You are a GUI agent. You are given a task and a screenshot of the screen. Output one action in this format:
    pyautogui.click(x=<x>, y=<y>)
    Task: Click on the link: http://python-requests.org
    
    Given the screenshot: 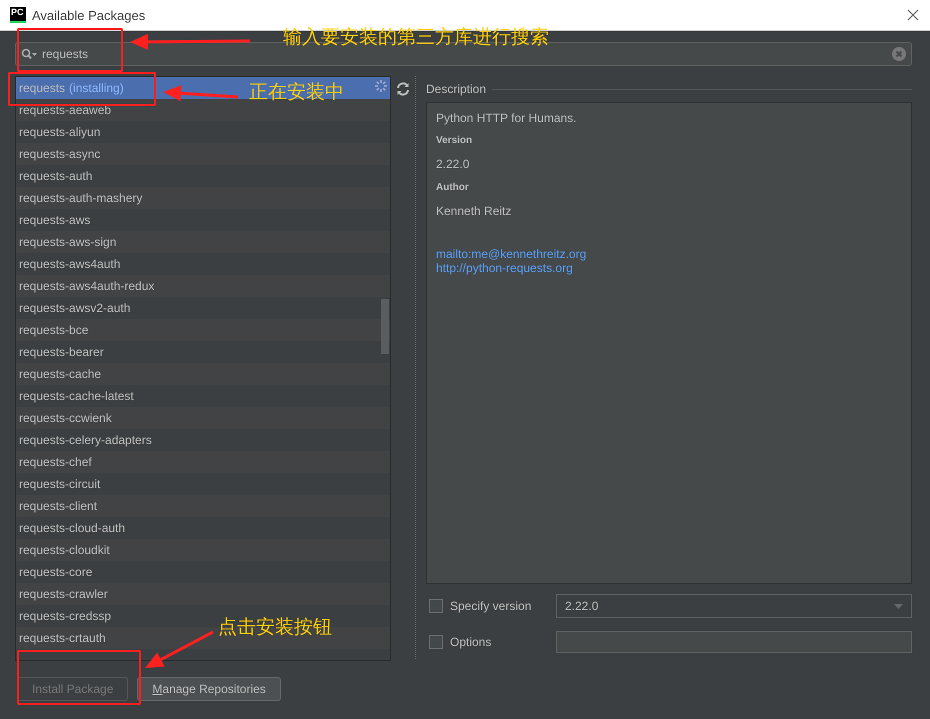 What is the action you would take?
    pyautogui.click(x=669, y=268)
    